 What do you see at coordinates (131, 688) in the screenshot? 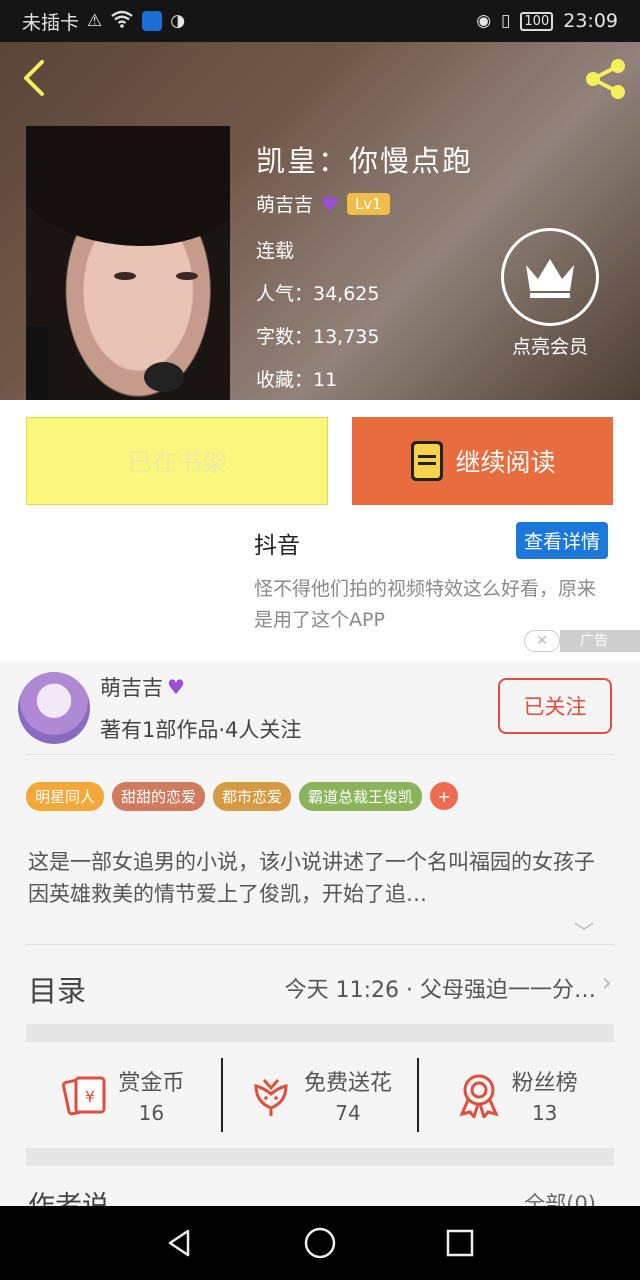
I see `author-name: 萌吉吉` at bounding box center [131, 688].